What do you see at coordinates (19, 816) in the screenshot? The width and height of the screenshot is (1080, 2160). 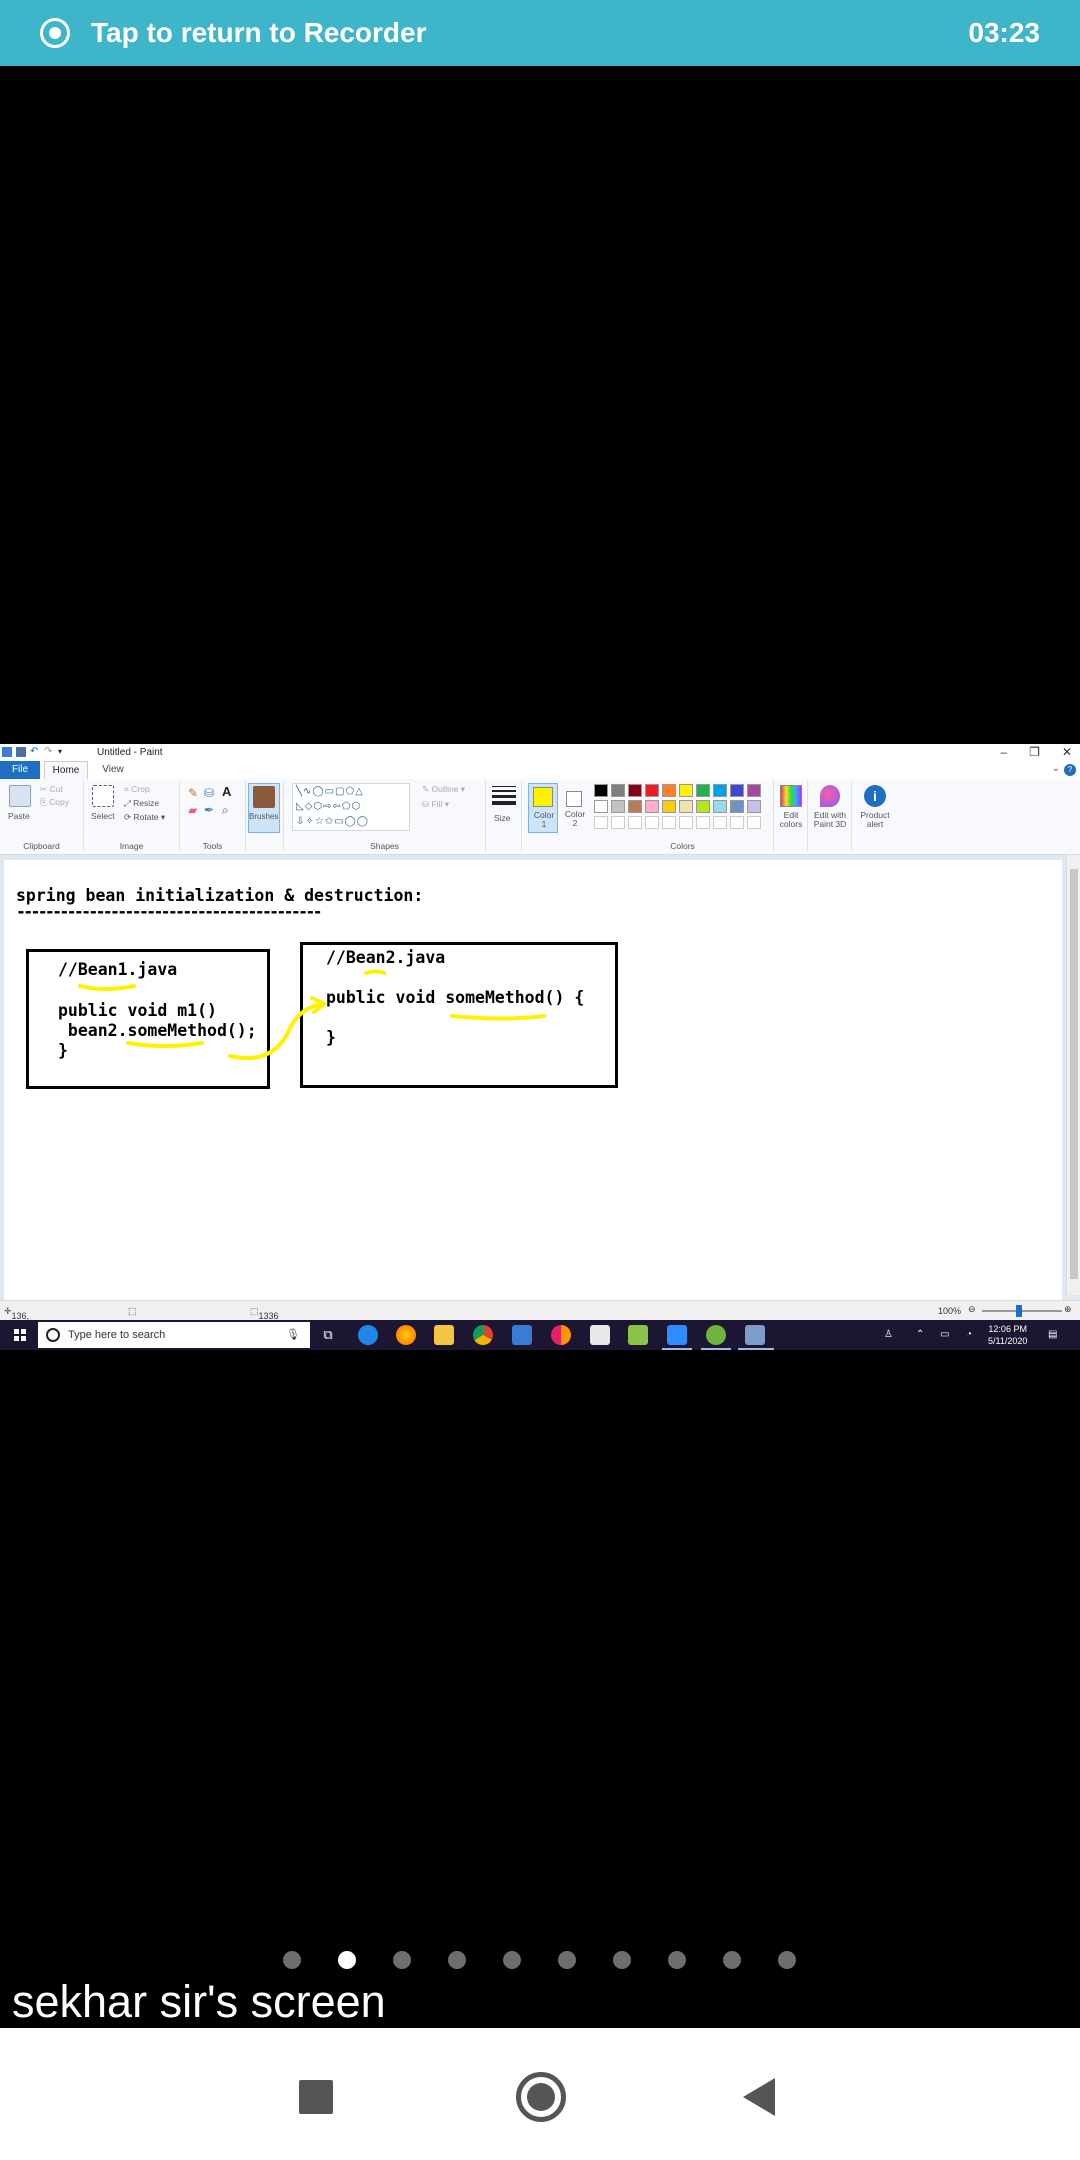 I see `paste-button: Paste` at bounding box center [19, 816].